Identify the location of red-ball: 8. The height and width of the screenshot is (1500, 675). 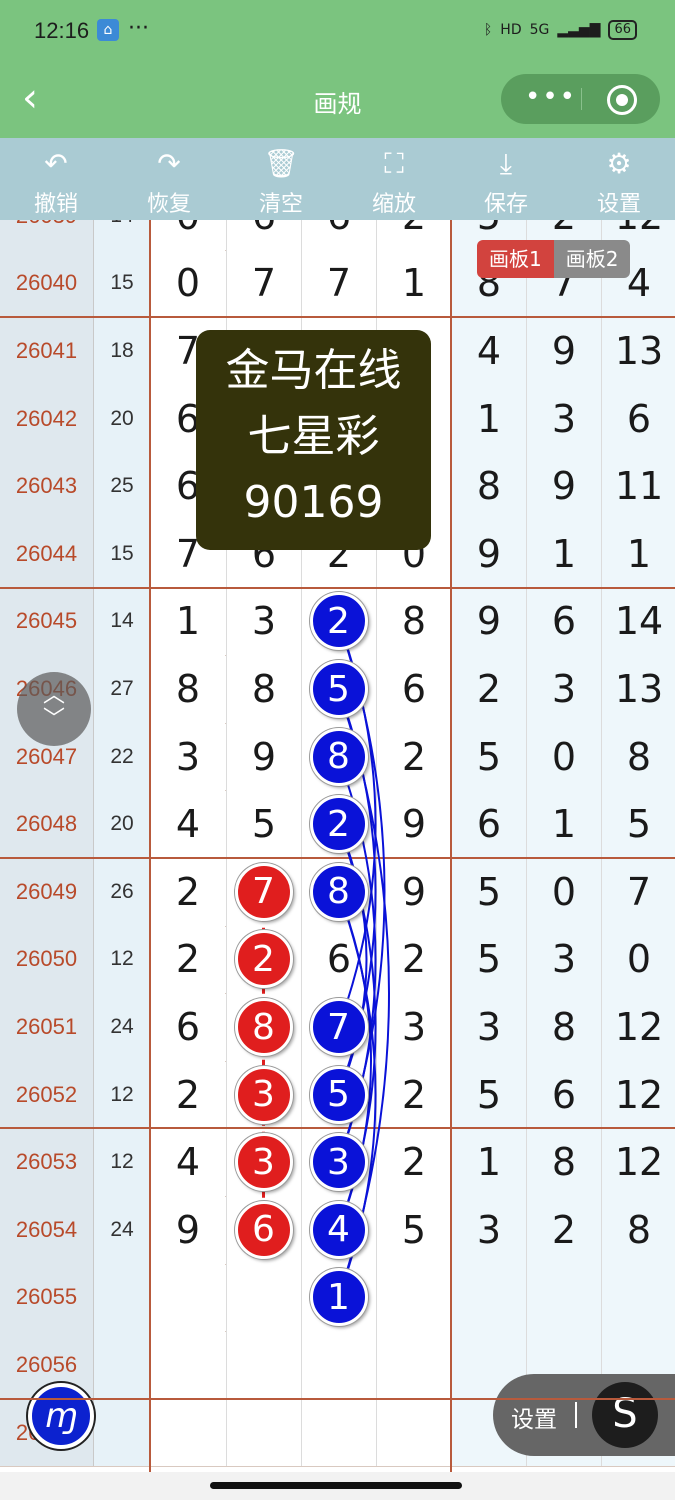
(263, 1027).